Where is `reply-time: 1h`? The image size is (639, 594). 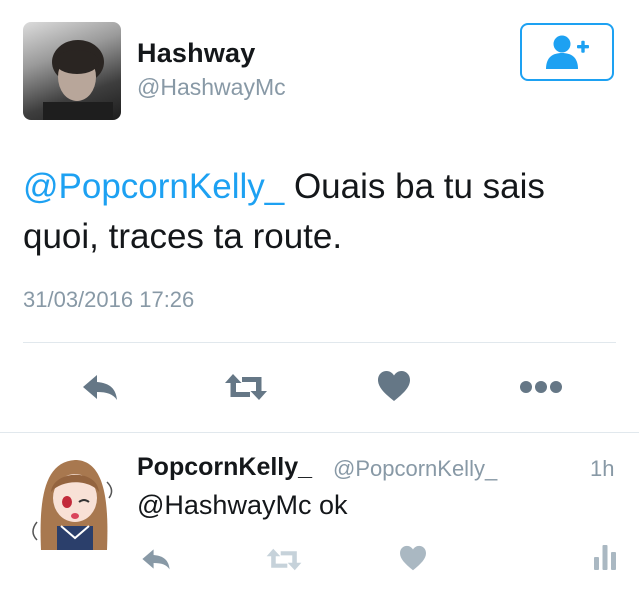
reply-time: 1h is located at coordinates (602, 468).